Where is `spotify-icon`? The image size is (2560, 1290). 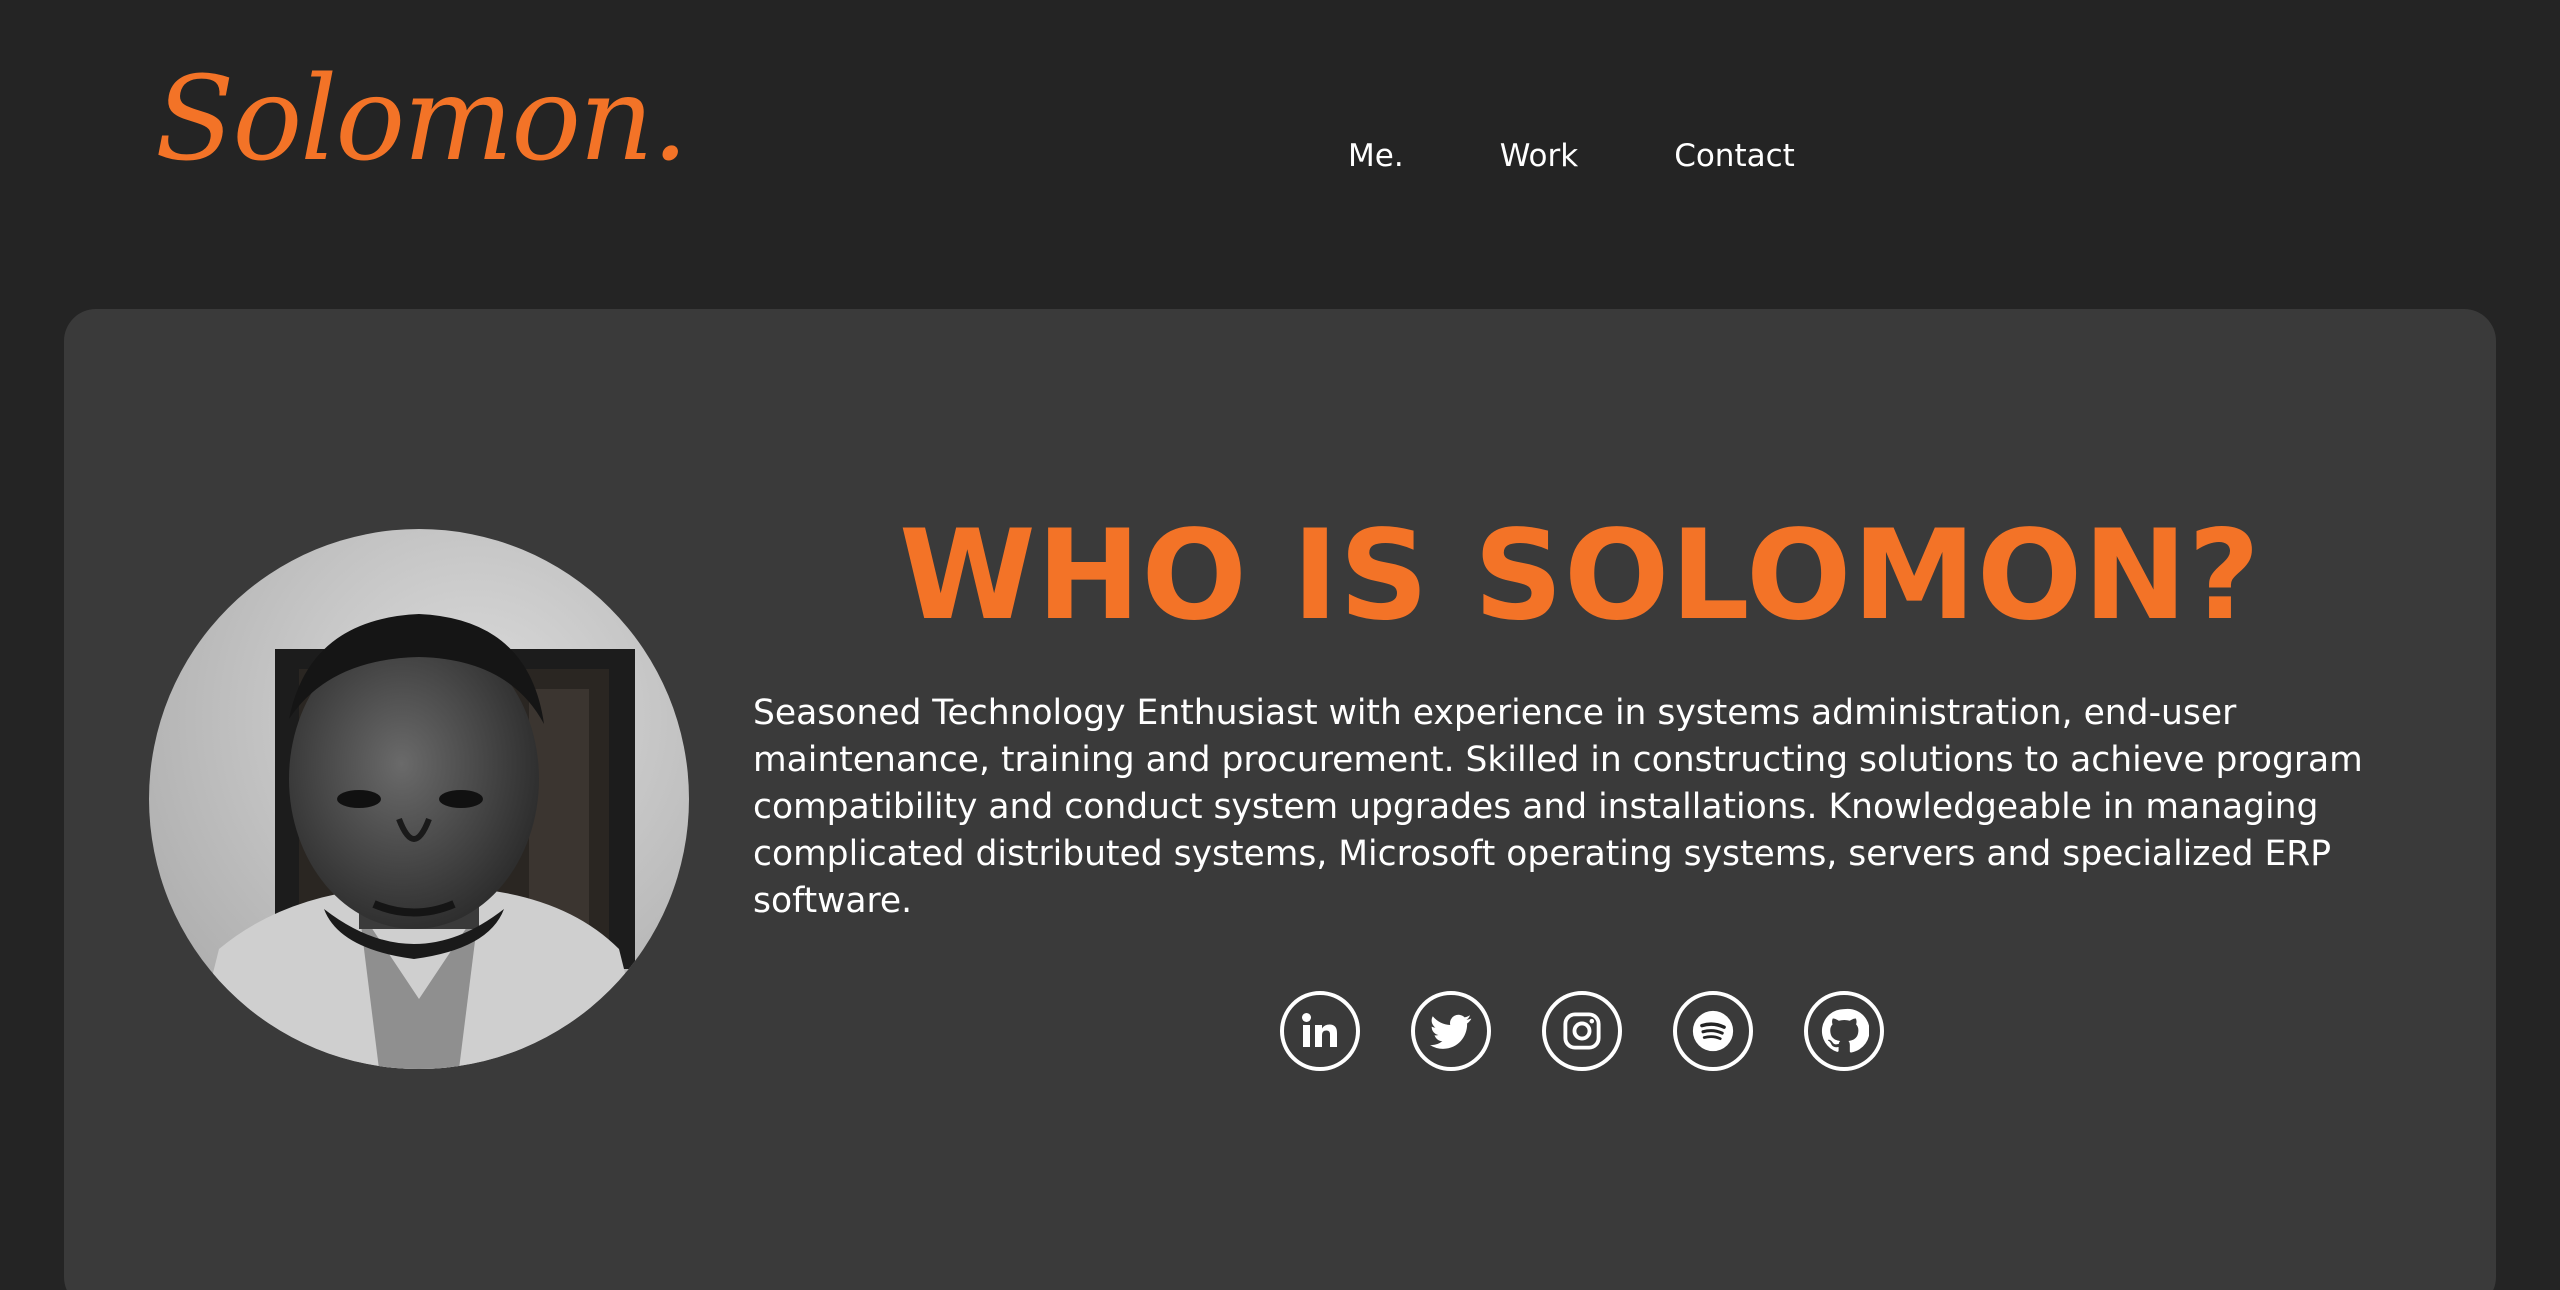 spotify-icon is located at coordinates (1713, 1031).